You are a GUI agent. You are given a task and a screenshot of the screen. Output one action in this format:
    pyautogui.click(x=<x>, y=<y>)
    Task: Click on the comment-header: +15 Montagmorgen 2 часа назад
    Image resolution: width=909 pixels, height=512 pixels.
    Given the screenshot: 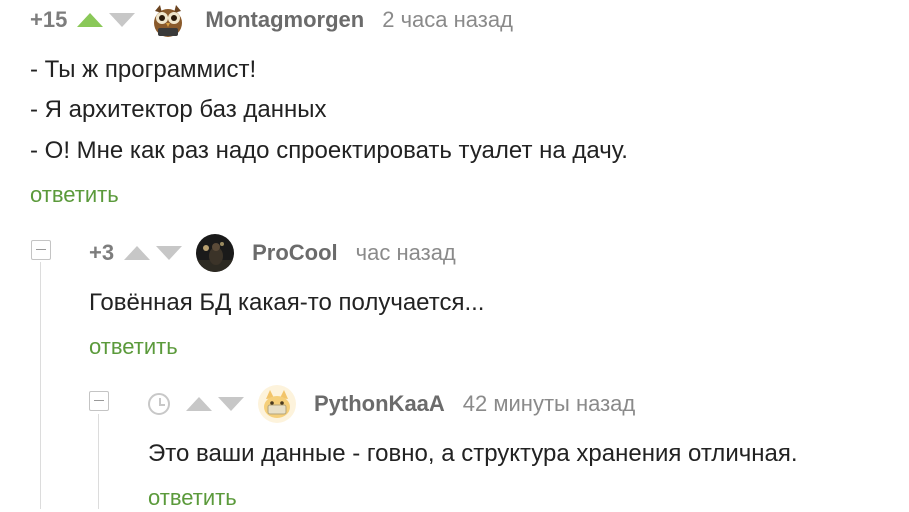 What is the action you would take?
    pyautogui.click(x=271, y=20)
    